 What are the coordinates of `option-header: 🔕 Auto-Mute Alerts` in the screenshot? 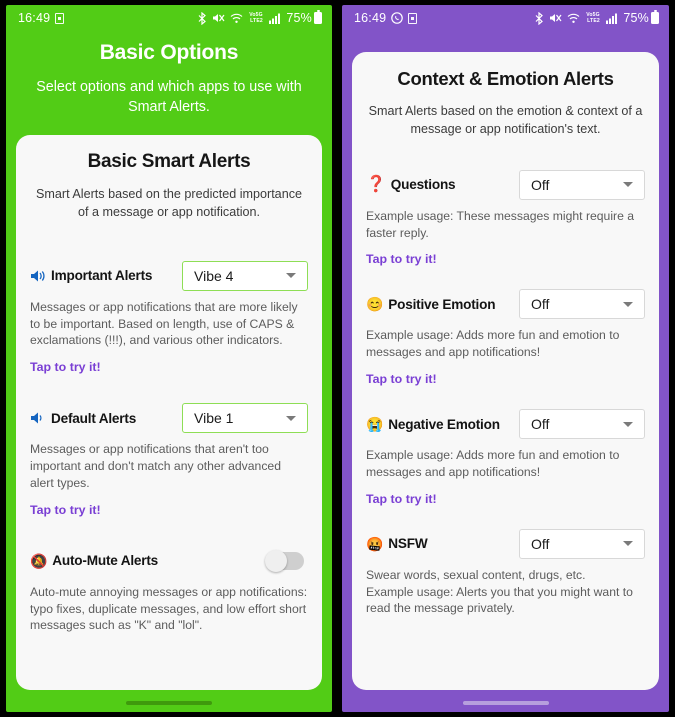 It's located at (169, 561).